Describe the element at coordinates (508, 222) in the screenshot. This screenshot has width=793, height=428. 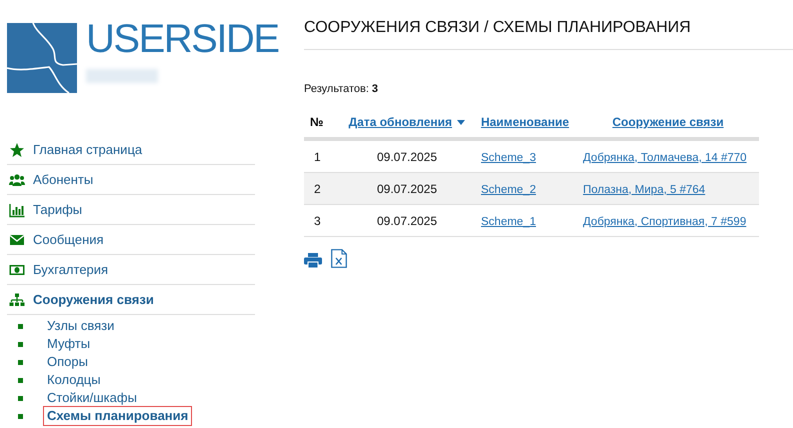
I see `table-link: Scheme_1` at that location.